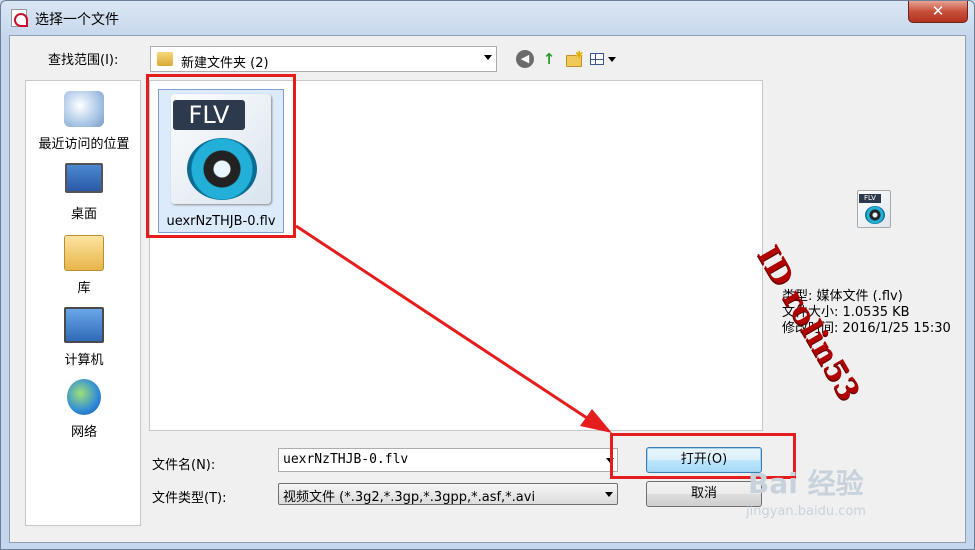 Image resolution: width=975 pixels, height=550 pixels. Describe the element at coordinates (806, 511) in the screenshot. I see `watermark-url: jingyan.baidu.com` at that location.